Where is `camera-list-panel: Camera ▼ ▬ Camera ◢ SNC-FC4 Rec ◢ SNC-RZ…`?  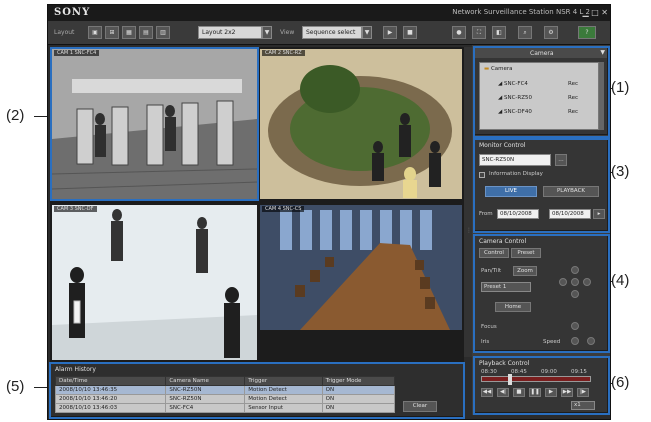 camera-list-panel: Camera ▼ ▬ Camera ◢ SNC-FC4 Rec ◢ SNC-RZ… is located at coordinates (541, 91).